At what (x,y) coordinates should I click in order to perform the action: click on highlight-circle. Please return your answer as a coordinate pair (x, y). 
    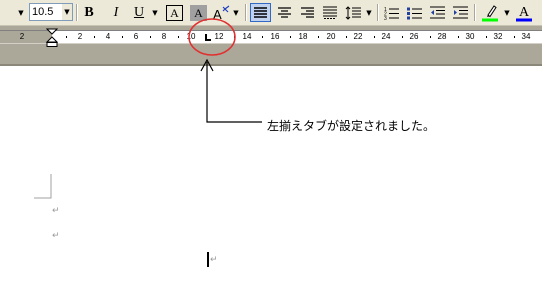
    Looking at the image, I should click on (212, 37).